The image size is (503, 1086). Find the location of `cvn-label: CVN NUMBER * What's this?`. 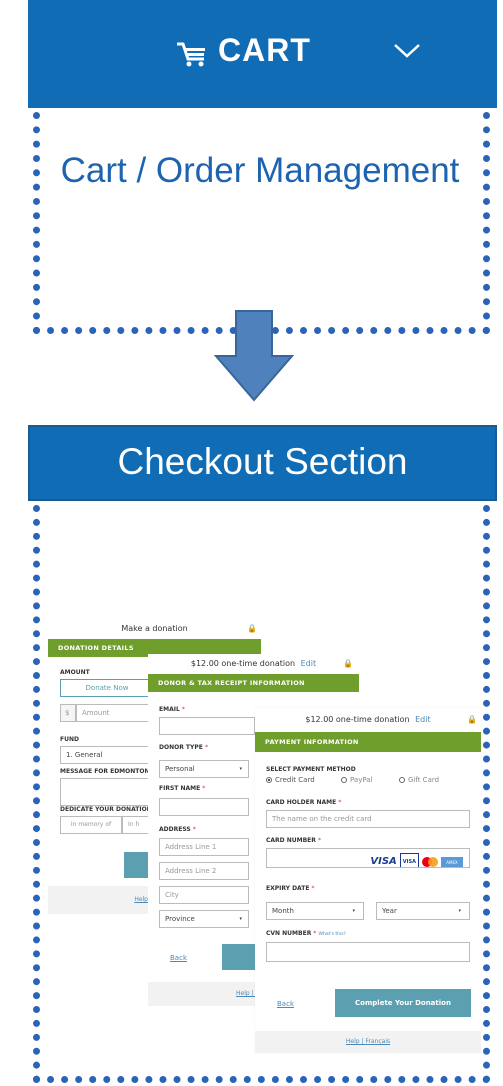

cvn-label: CVN NUMBER * What's this? is located at coordinates (306, 933).